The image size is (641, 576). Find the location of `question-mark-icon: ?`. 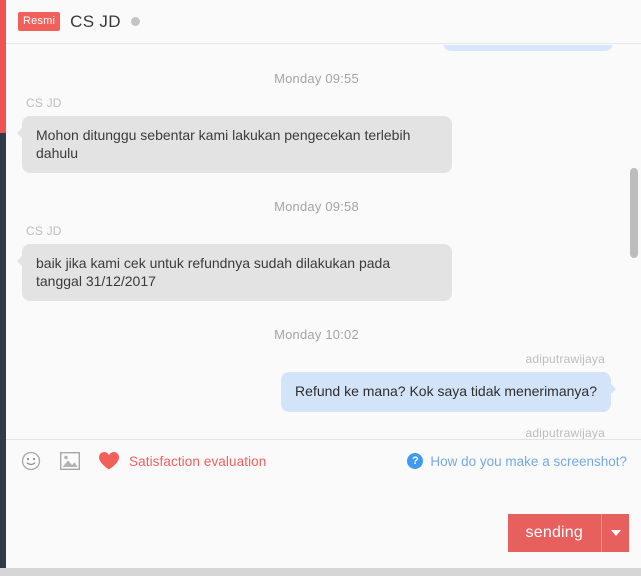

question-mark-icon: ? is located at coordinates (415, 461).